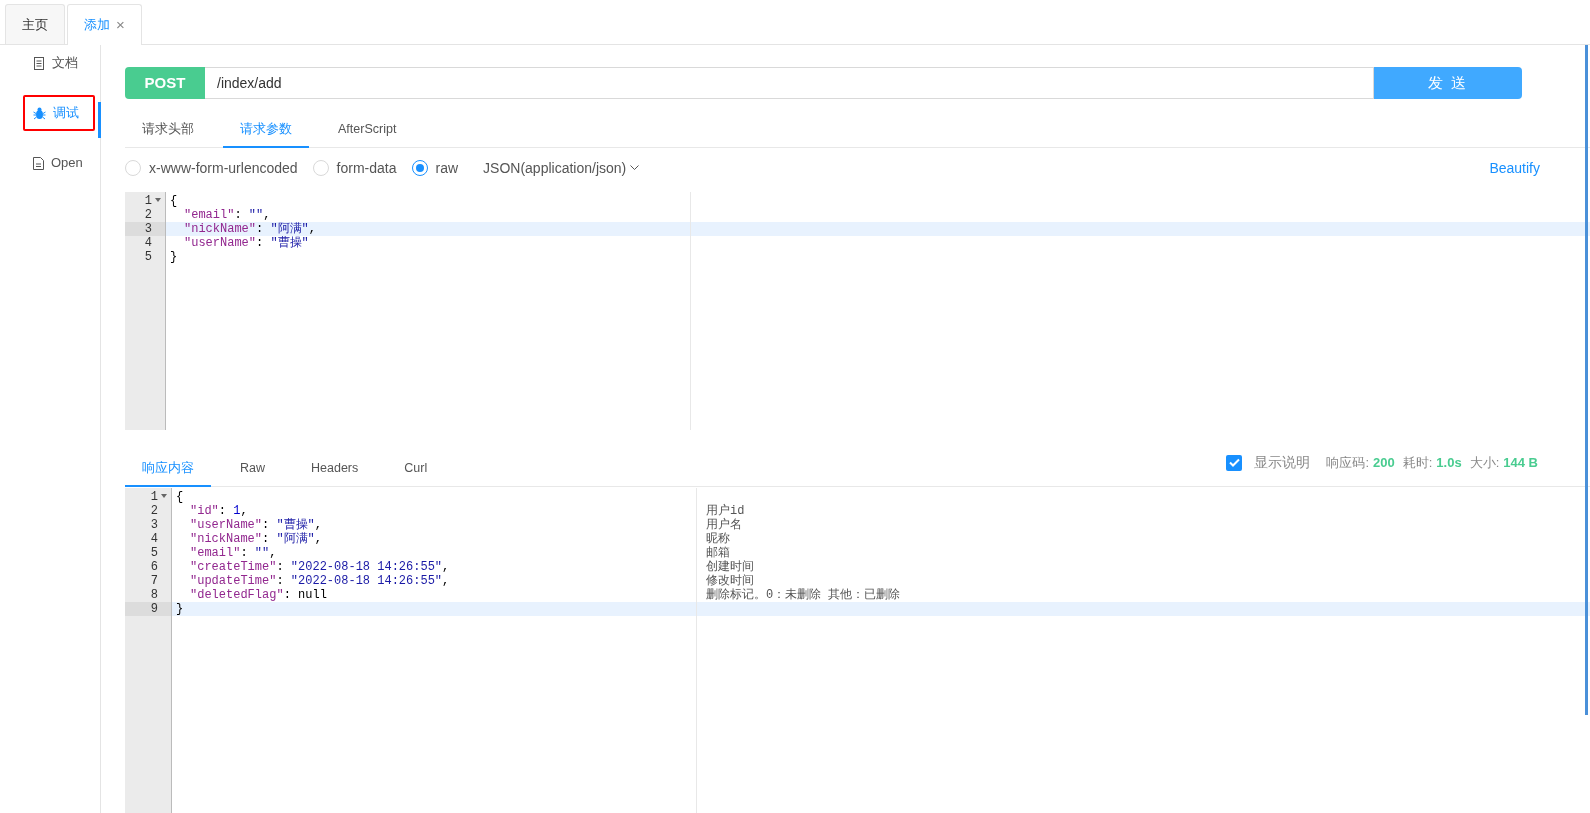 This screenshot has height=813, width=1590. What do you see at coordinates (320, 567) in the screenshot?
I see `code-line: "createTime": "2022-08-18 14:26:55",` at bounding box center [320, 567].